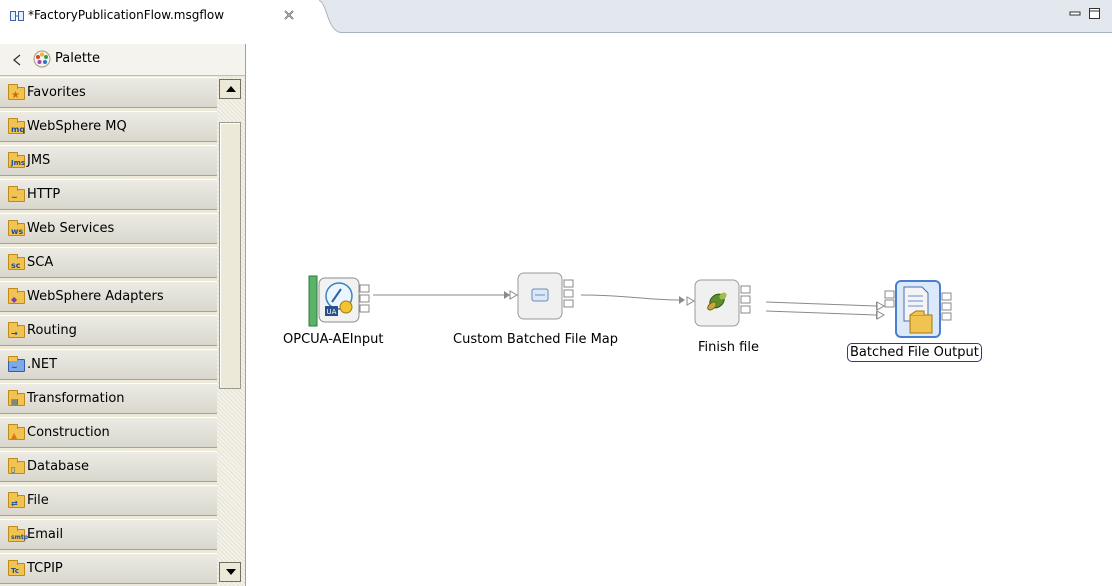  Describe the element at coordinates (333, 339) in the screenshot. I see `node-label-opcua-input: OPCUA-AEInput` at that location.